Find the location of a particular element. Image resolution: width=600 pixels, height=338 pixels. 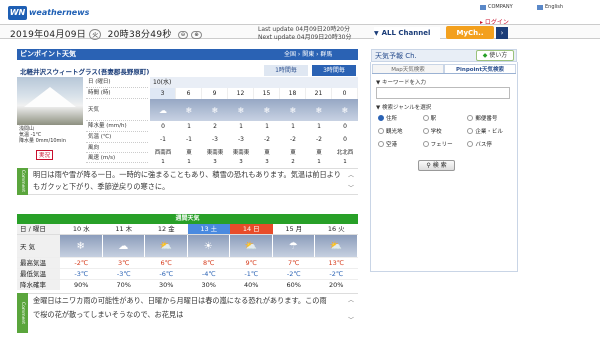

tab-1hour: 1時間毎 is located at coordinates (286, 70).